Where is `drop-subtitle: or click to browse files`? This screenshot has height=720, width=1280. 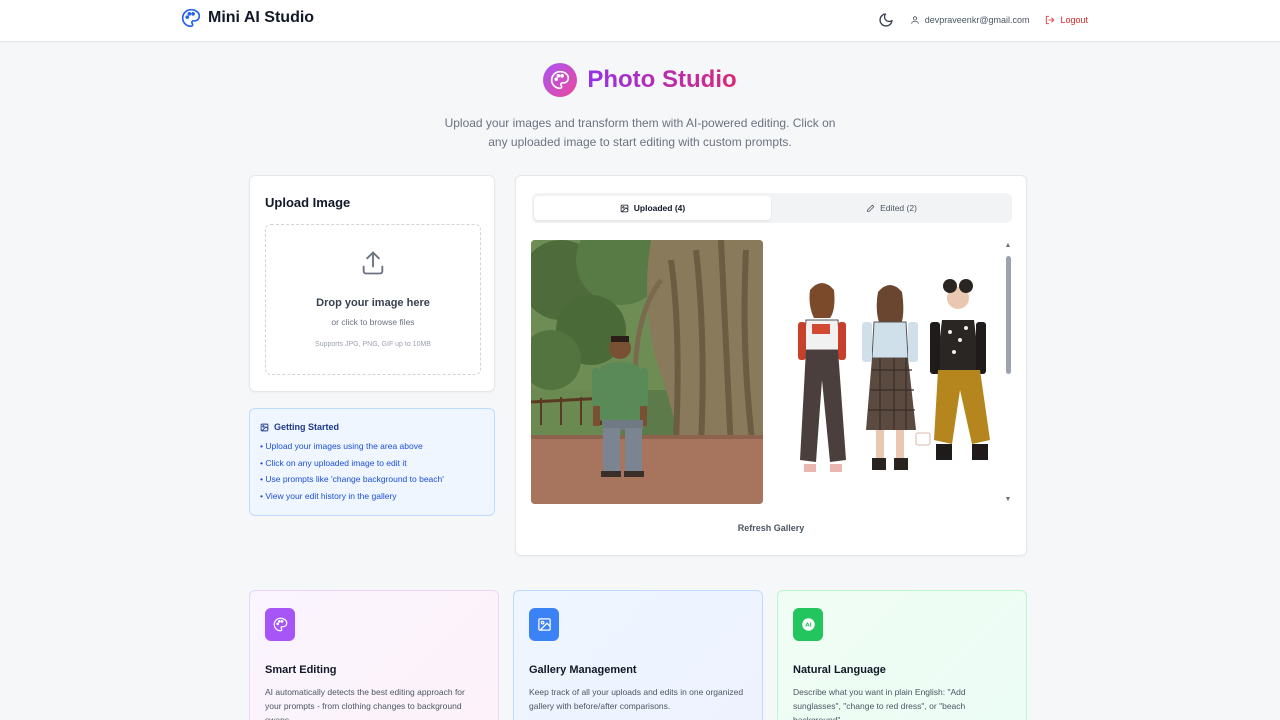
drop-subtitle: or click to browse files is located at coordinates (373, 322).